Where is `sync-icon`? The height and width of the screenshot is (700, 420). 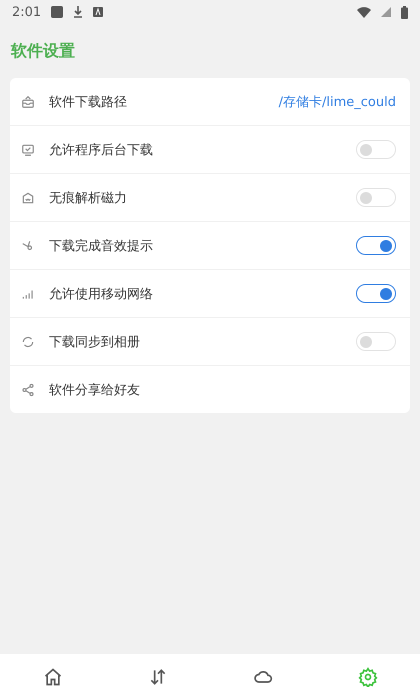
sync-icon is located at coordinates (28, 341).